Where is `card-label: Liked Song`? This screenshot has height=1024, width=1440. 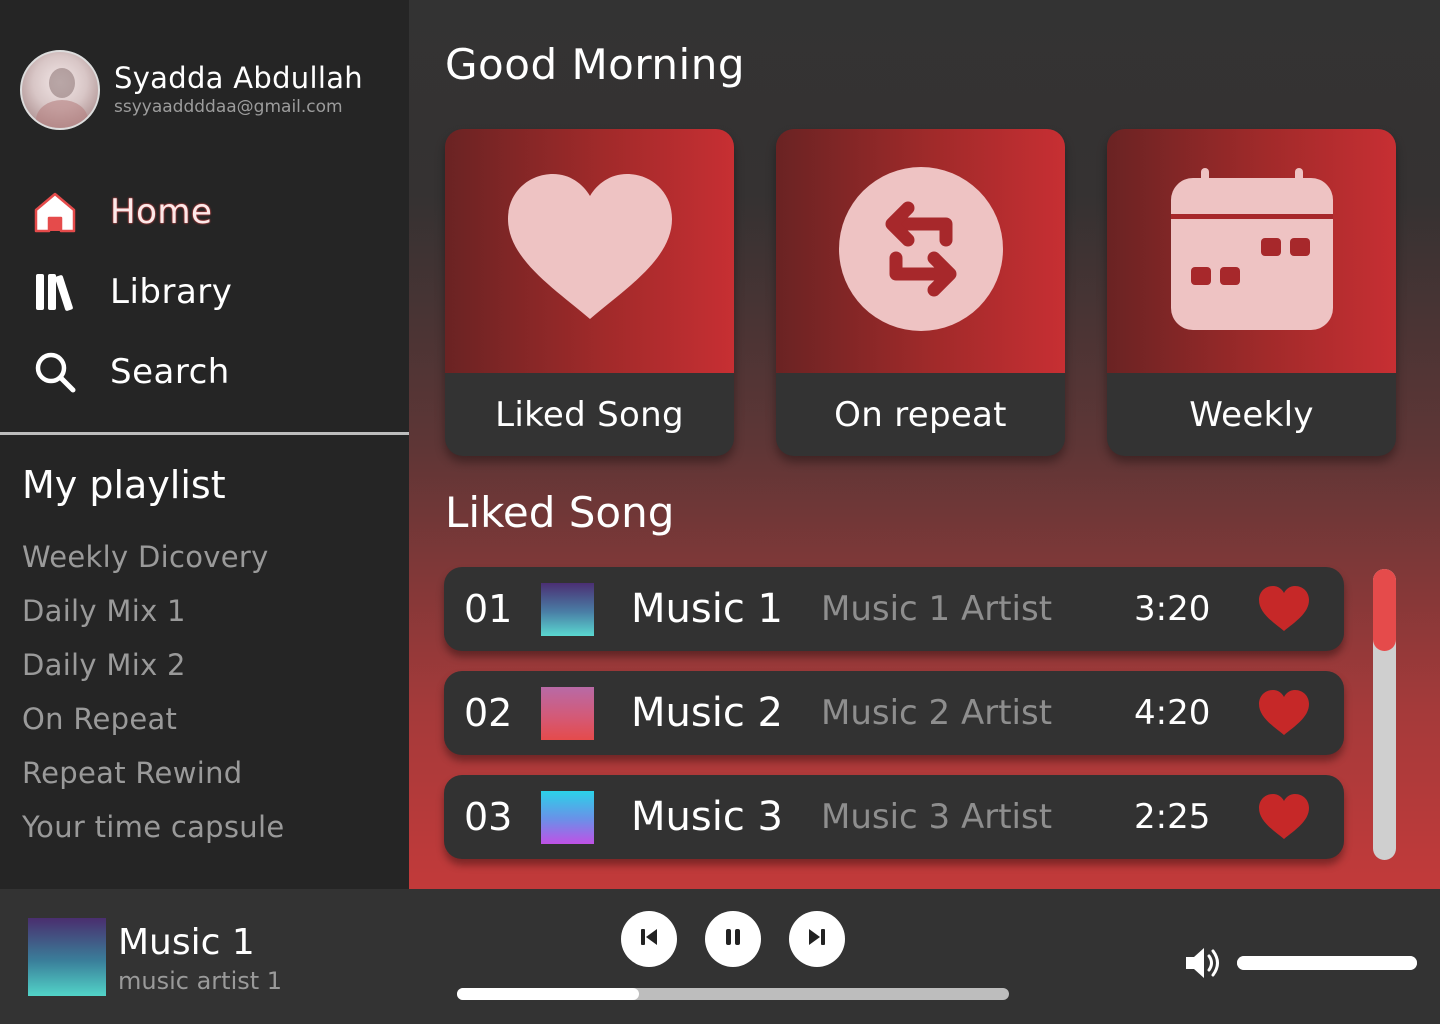 card-label: Liked Song is located at coordinates (589, 414).